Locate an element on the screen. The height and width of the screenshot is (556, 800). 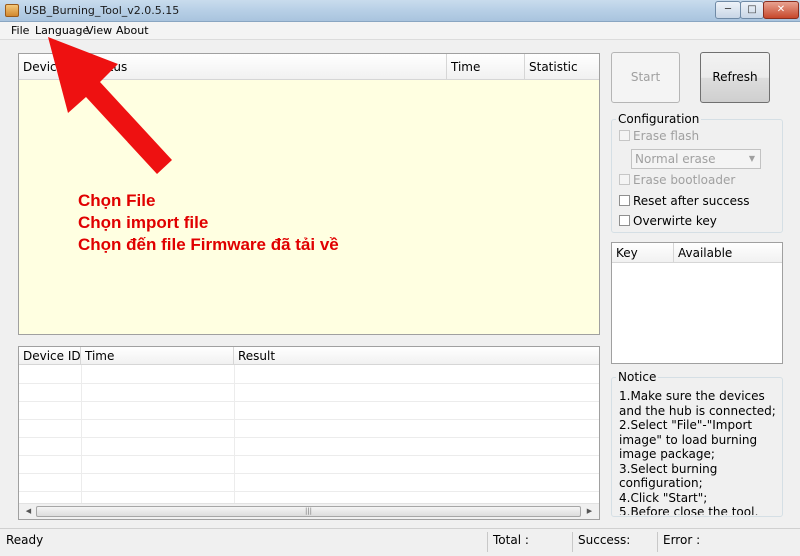
column-header-device-id: Device ID is located at coordinates (52, 67).